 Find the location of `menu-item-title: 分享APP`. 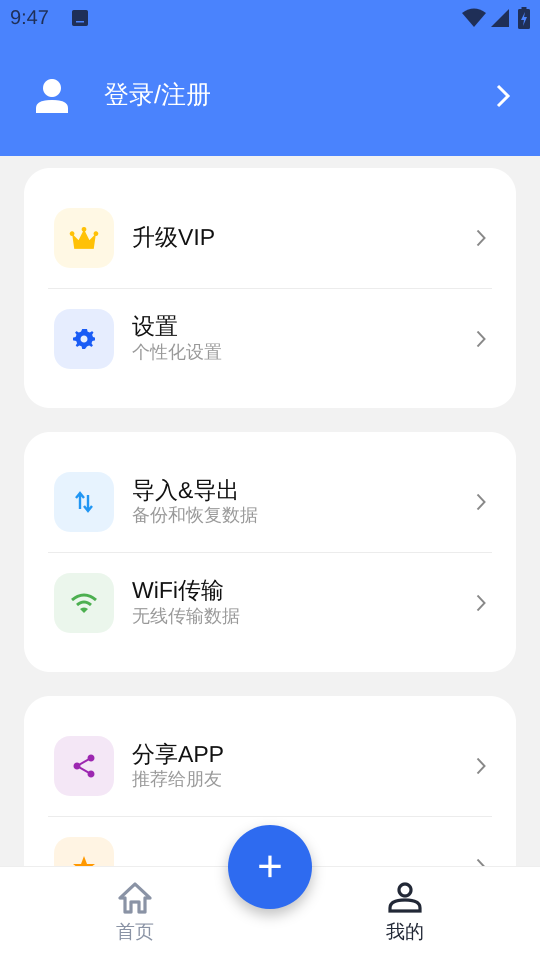

menu-item-title: 分享APP is located at coordinates (304, 754).